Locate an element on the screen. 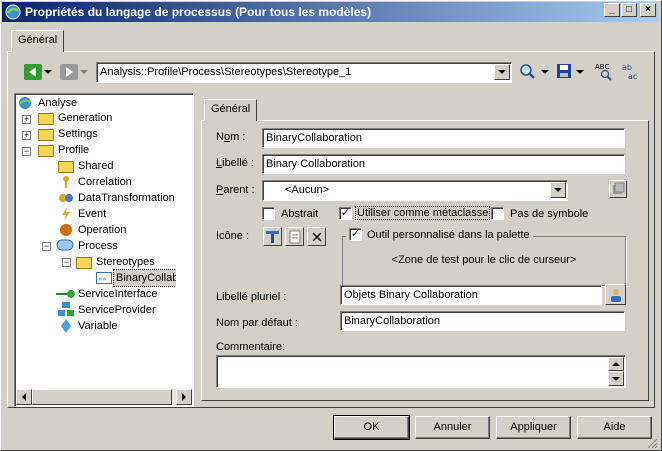 Image resolution: width=662 pixels, height=451 pixels. scroll-thumb is located at coordinates (102, 397).